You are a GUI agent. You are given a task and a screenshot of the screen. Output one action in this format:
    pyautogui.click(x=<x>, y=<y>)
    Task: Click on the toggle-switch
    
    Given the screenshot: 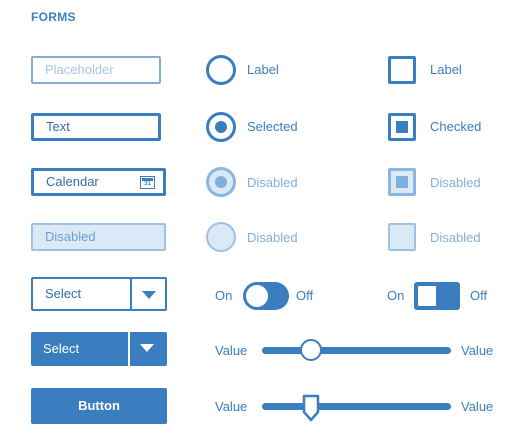 What is the action you would take?
    pyautogui.click(x=266, y=296)
    